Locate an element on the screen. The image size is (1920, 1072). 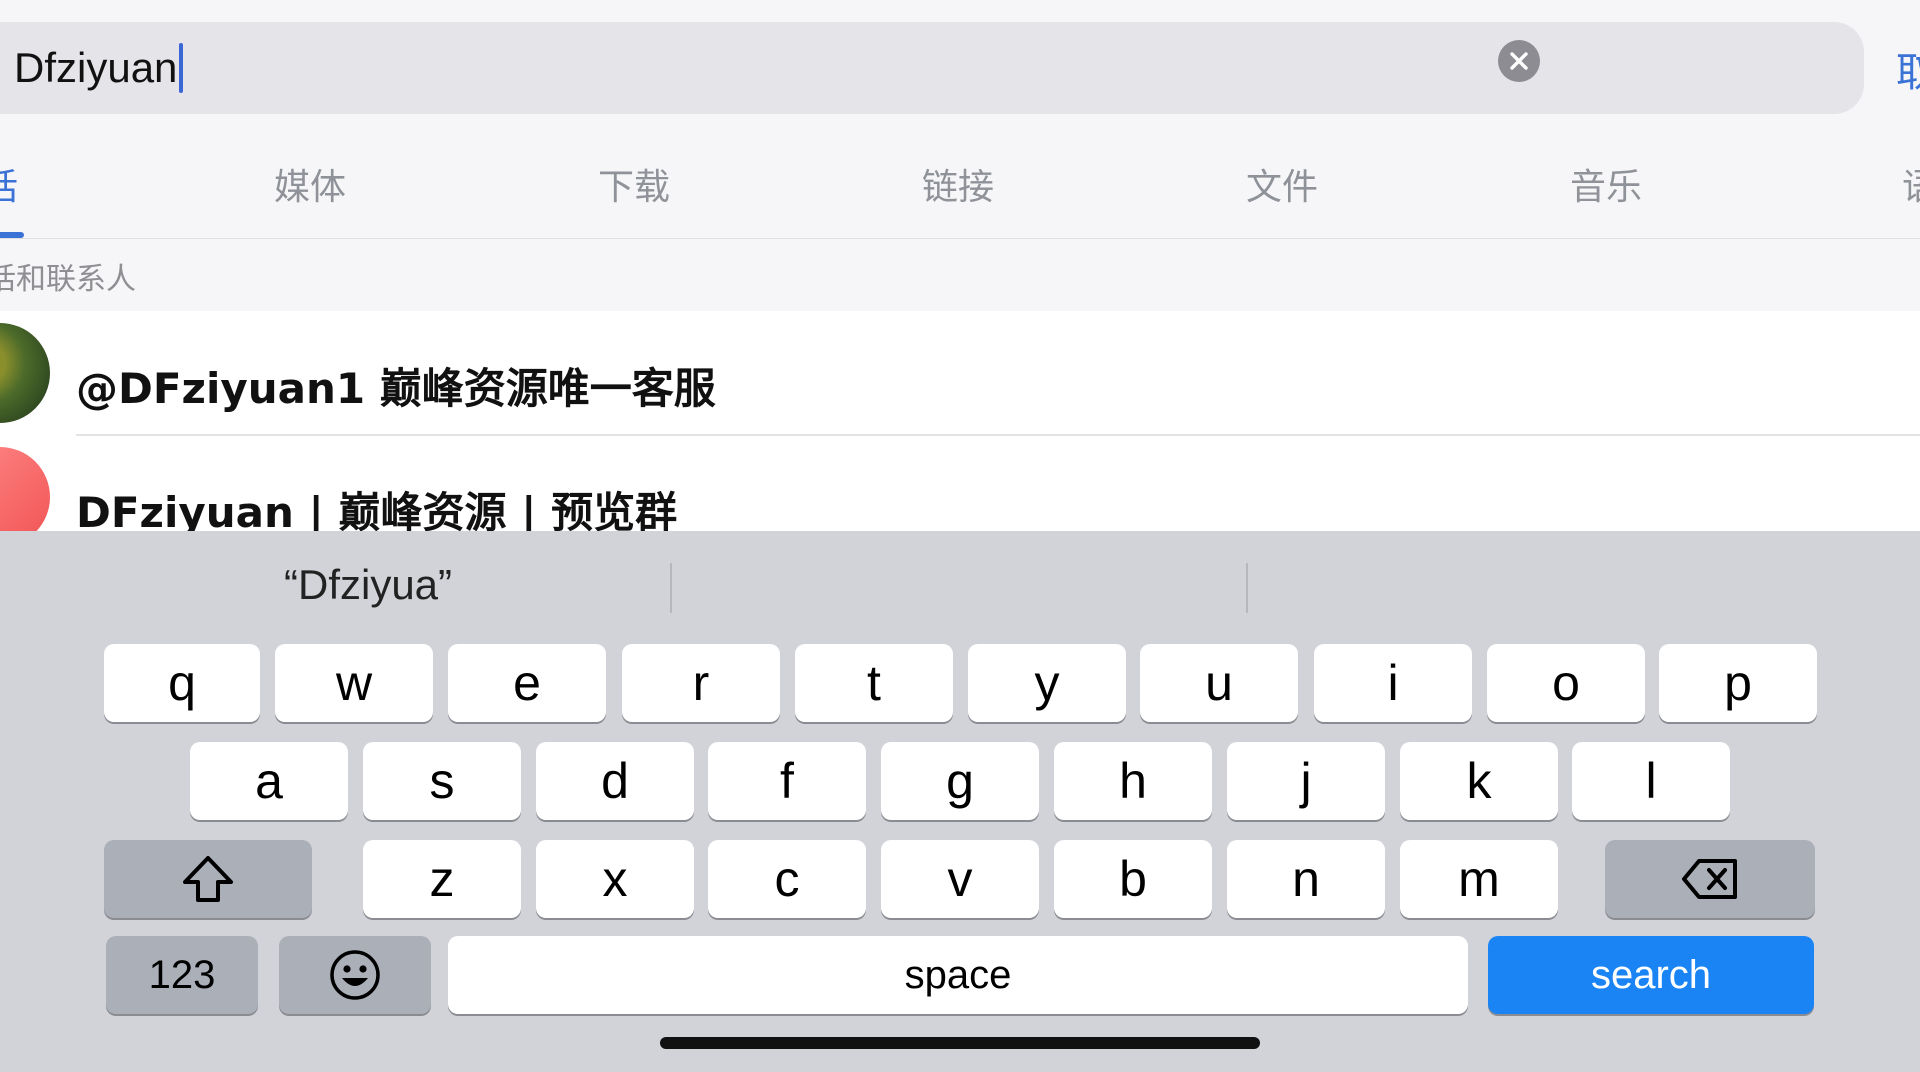
predictive-suggestion: “Dfziyua” is located at coordinates (368, 585).